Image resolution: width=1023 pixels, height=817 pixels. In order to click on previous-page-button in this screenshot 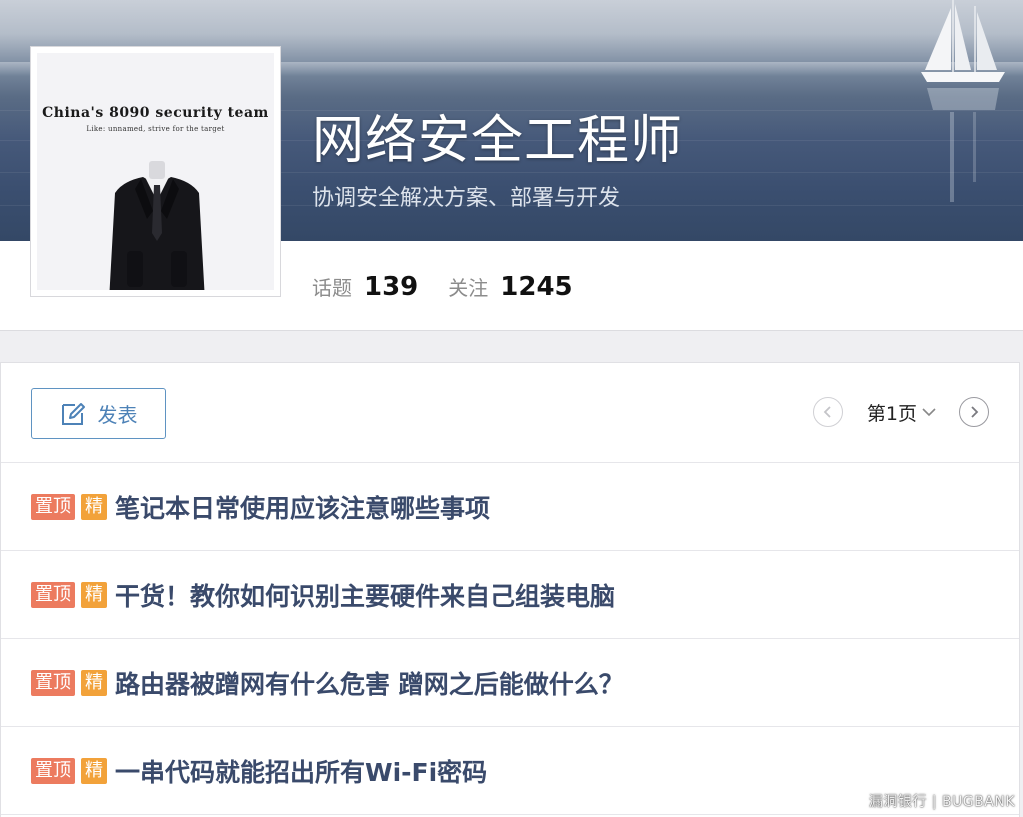, I will do `click(827, 412)`.